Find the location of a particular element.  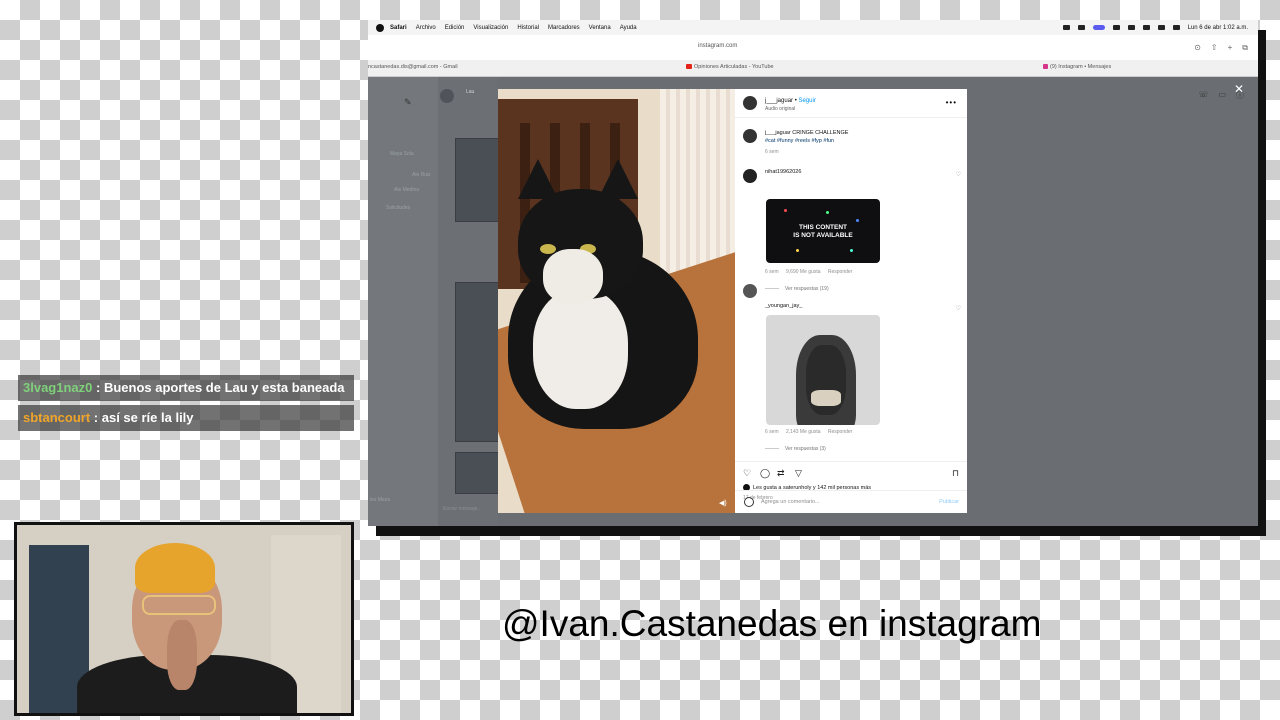

emoji-icon is located at coordinates (749, 502).